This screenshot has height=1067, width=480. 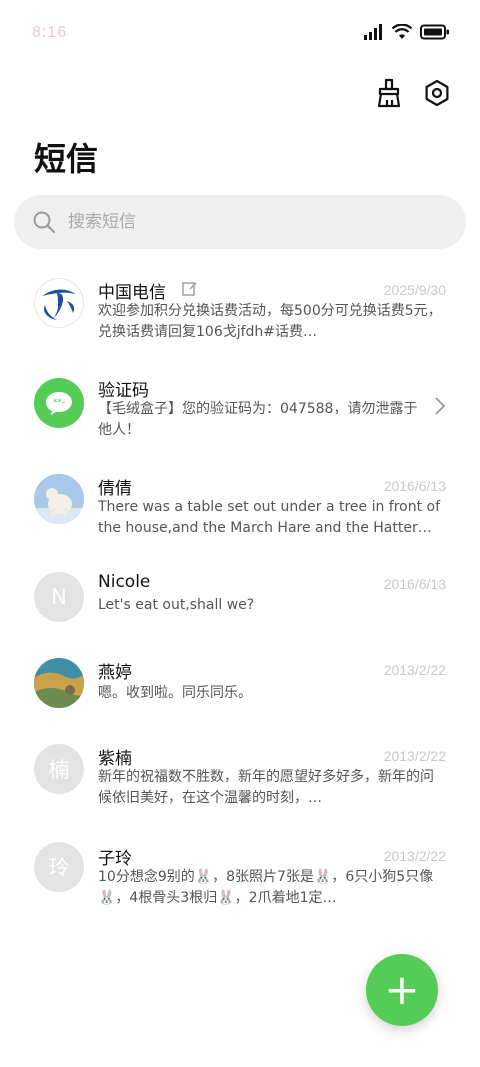 I want to click on china-telecom-logo-icon, so click(x=59, y=304).